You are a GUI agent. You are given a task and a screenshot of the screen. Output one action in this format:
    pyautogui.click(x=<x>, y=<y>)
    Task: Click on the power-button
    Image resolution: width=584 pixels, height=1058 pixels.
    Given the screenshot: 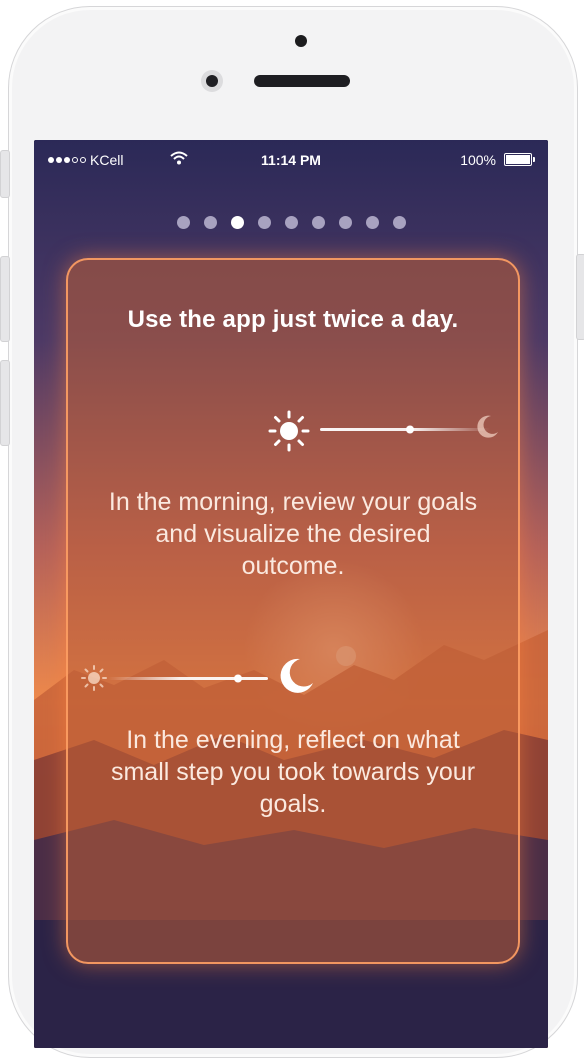 What is the action you would take?
    pyautogui.click(x=580, y=297)
    